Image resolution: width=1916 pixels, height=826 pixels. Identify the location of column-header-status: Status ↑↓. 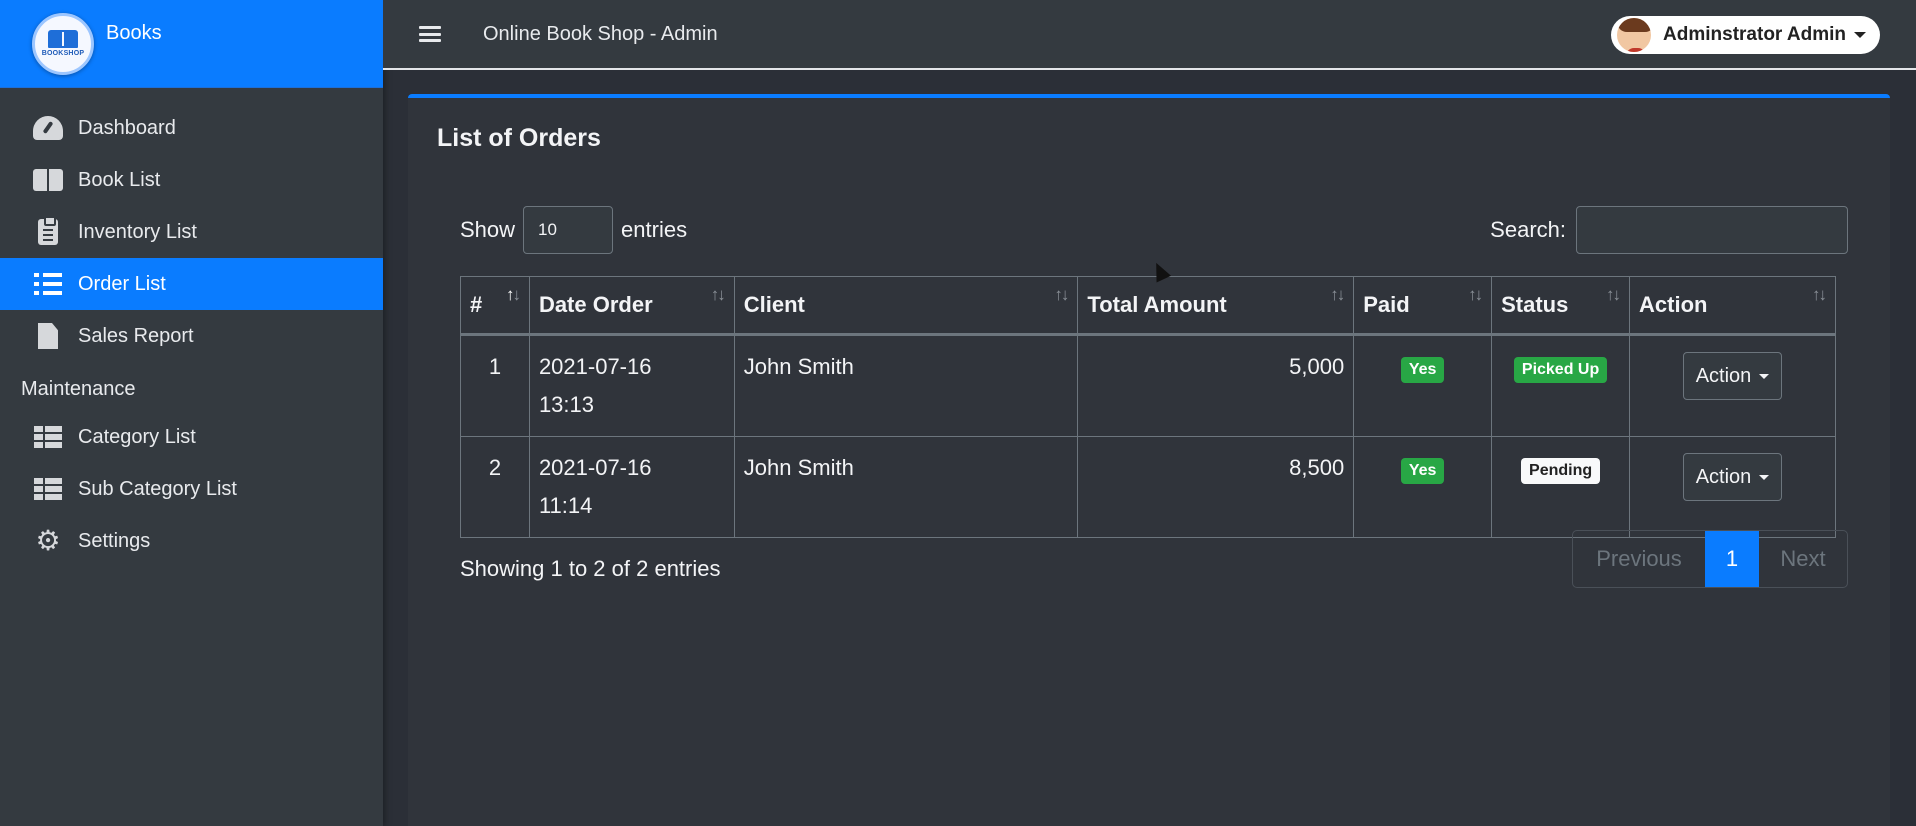
(1561, 306).